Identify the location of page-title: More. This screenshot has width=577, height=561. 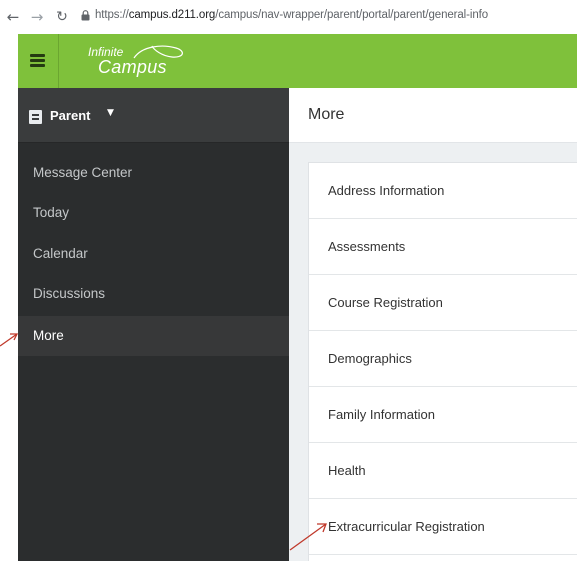
(326, 114).